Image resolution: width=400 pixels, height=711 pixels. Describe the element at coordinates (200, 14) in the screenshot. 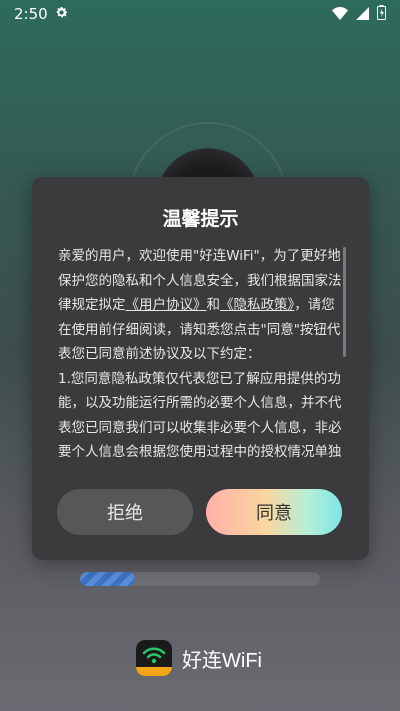

I see `status-bar: 2:50` at that location.